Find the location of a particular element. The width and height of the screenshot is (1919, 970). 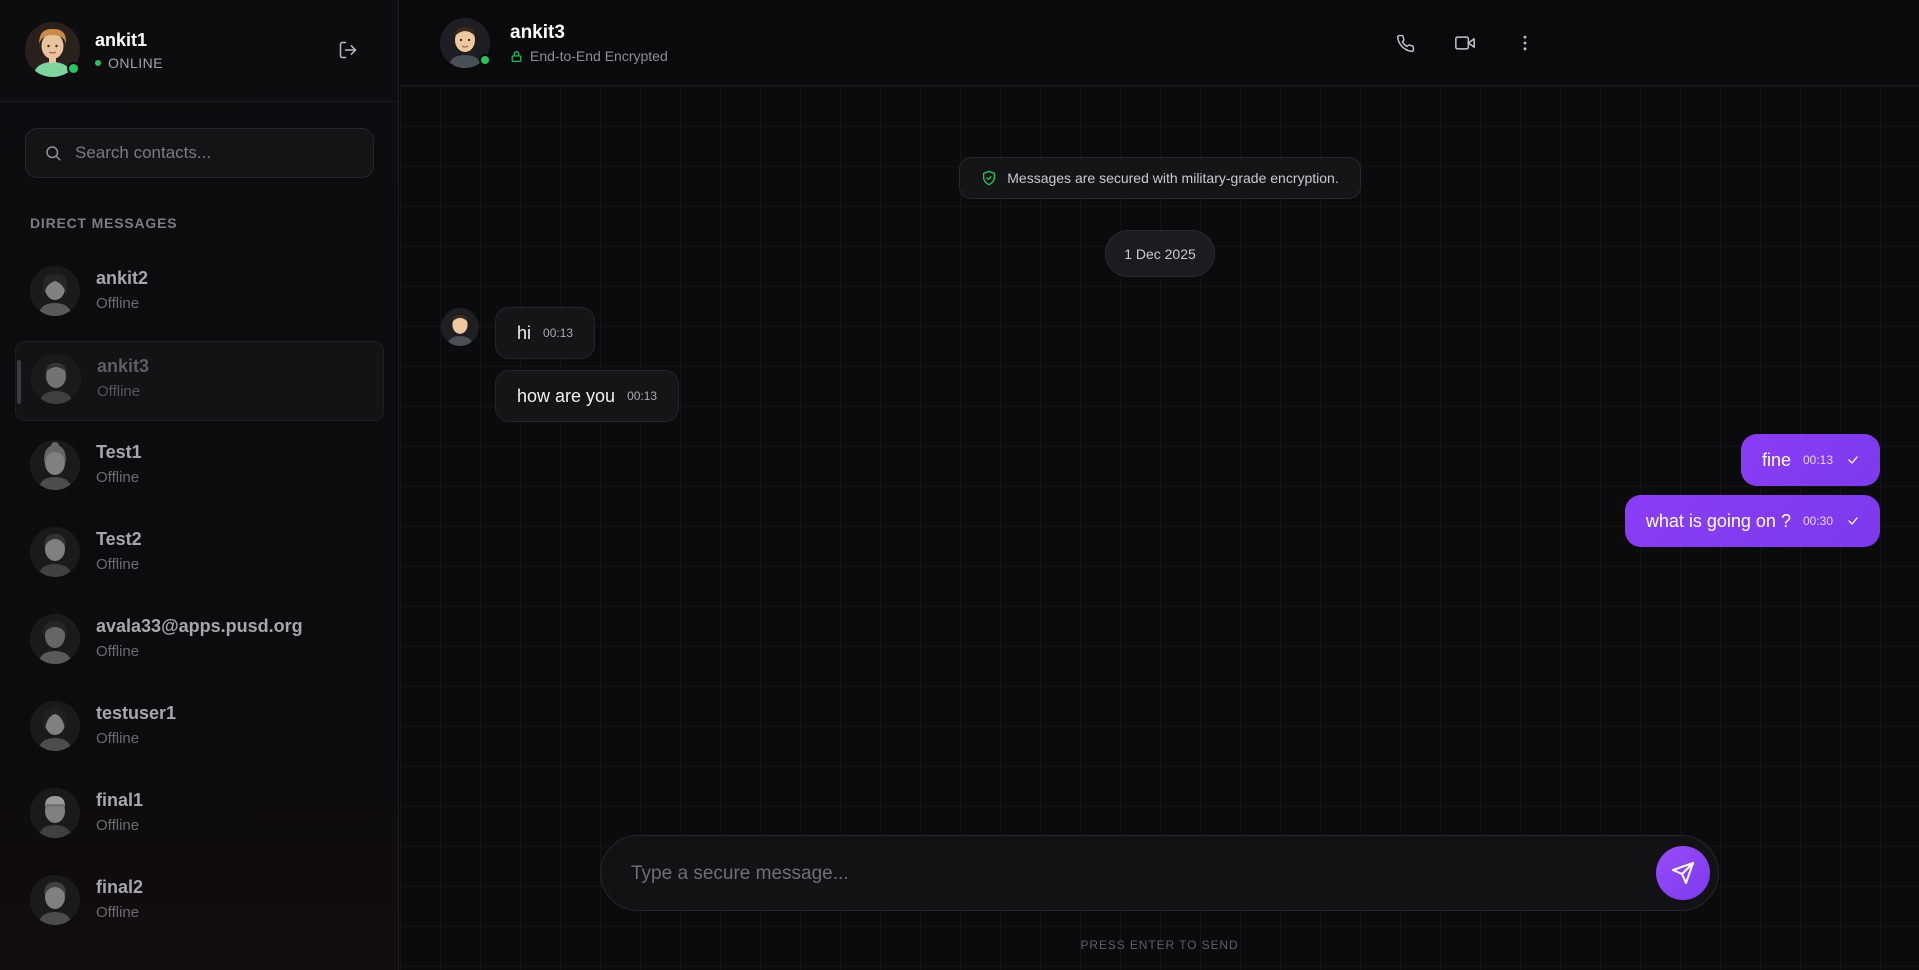

current-user-status: ONLINE is located at coordinates (129, 63).